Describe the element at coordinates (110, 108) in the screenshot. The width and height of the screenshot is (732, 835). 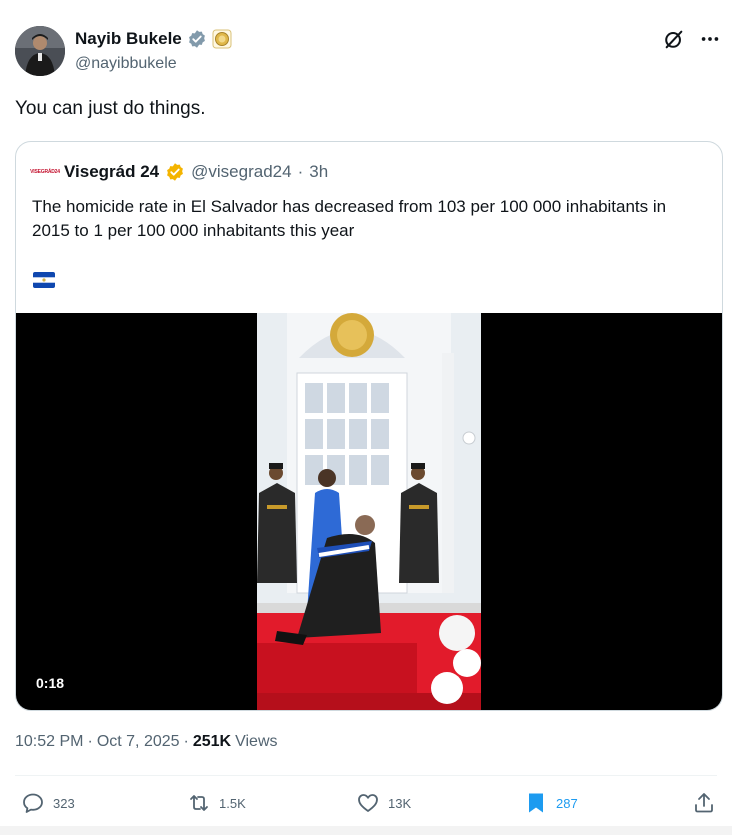
I see `post-text: You can just do things.` at that location.